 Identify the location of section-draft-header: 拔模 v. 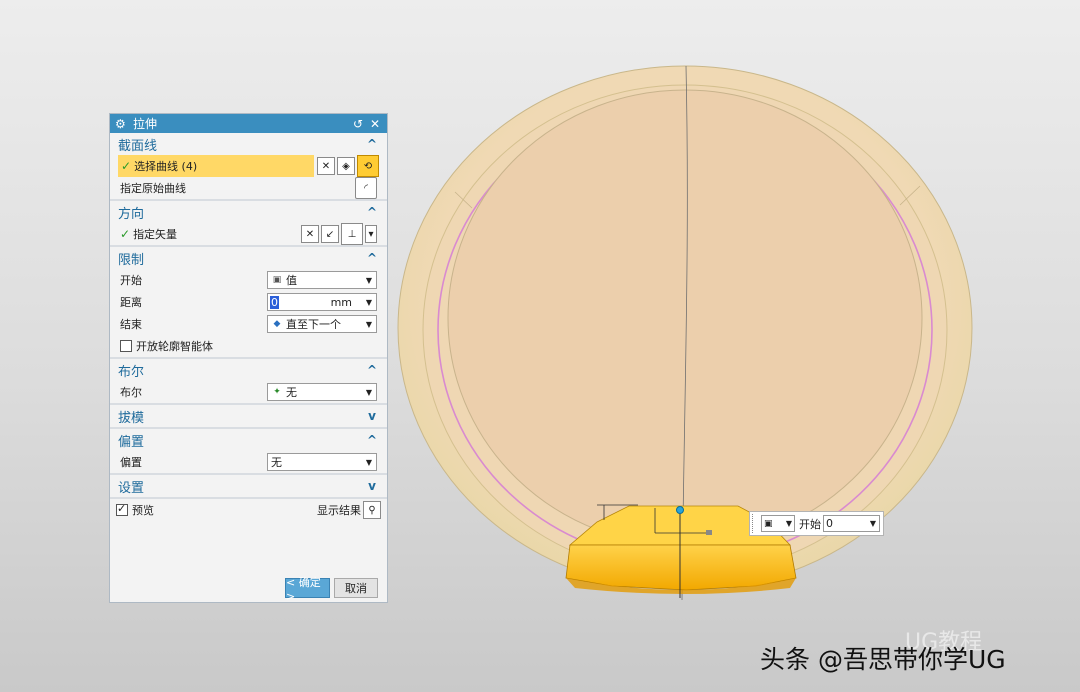
(248, 416).